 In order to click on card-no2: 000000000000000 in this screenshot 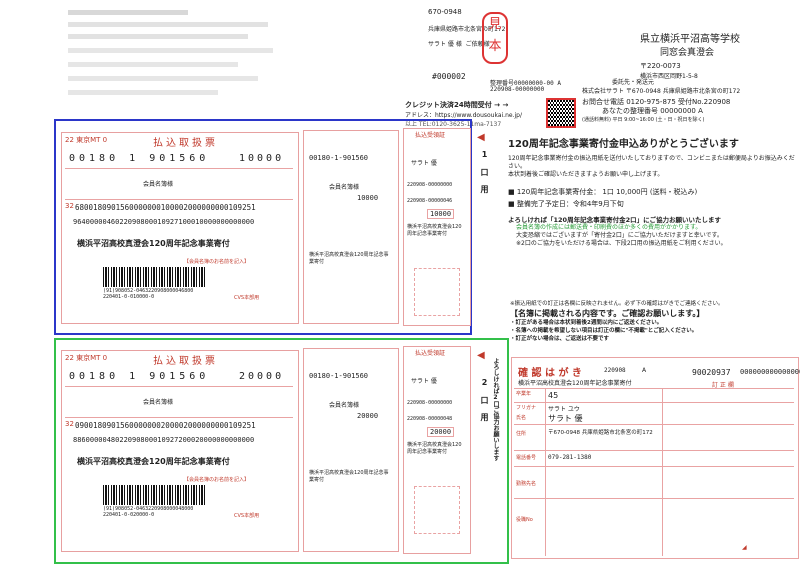, I will do `click(770, 372)`.